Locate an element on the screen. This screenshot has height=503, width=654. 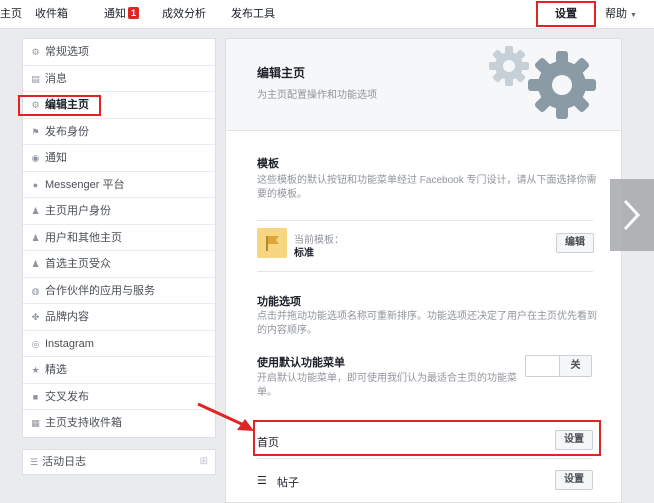
flag-icon: ⚑ is located at coordinates (35, 131).